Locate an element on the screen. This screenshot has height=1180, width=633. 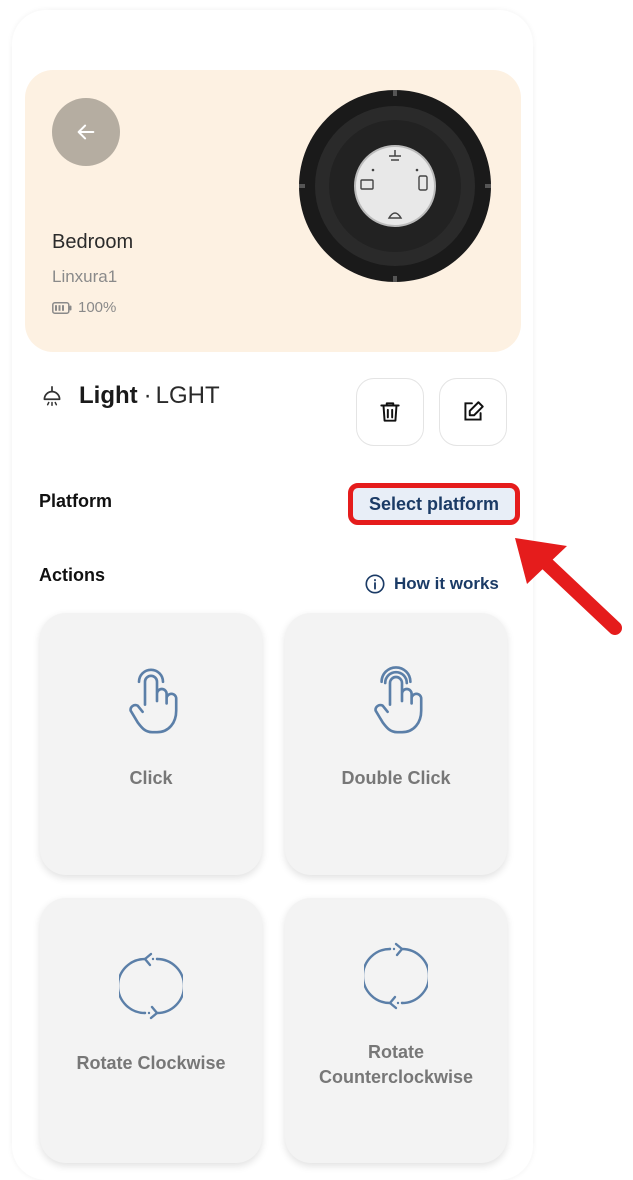
device-knob-image is located at coordinates (395, 186).